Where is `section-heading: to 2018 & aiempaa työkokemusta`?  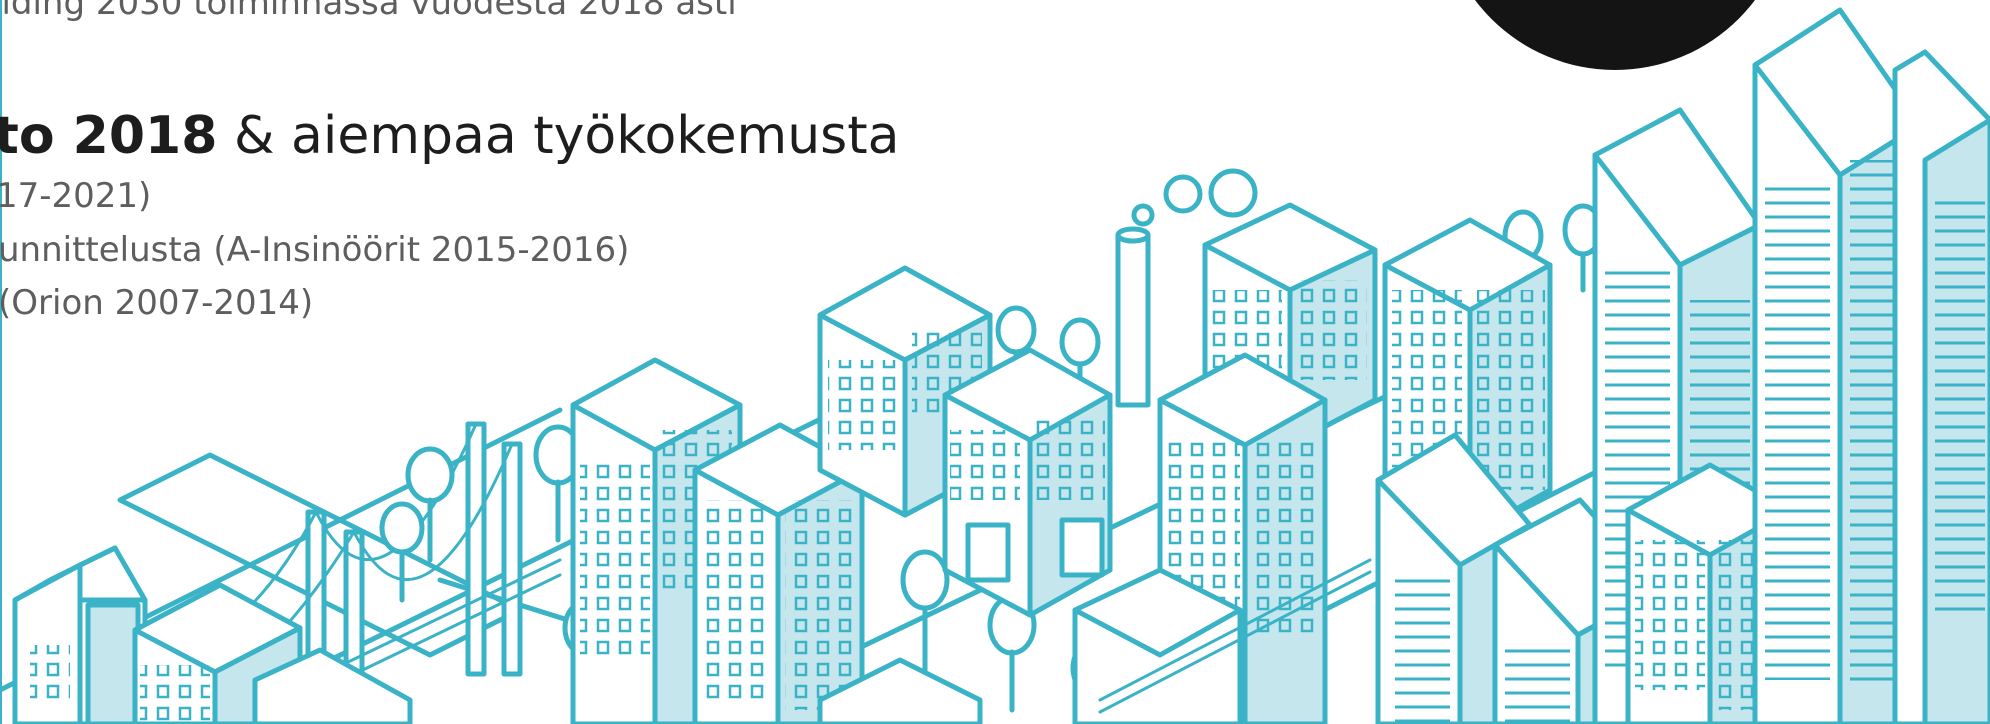
section-heading: to 2018 & aiempaa työkokemusta is located at coordinates (450, 136).